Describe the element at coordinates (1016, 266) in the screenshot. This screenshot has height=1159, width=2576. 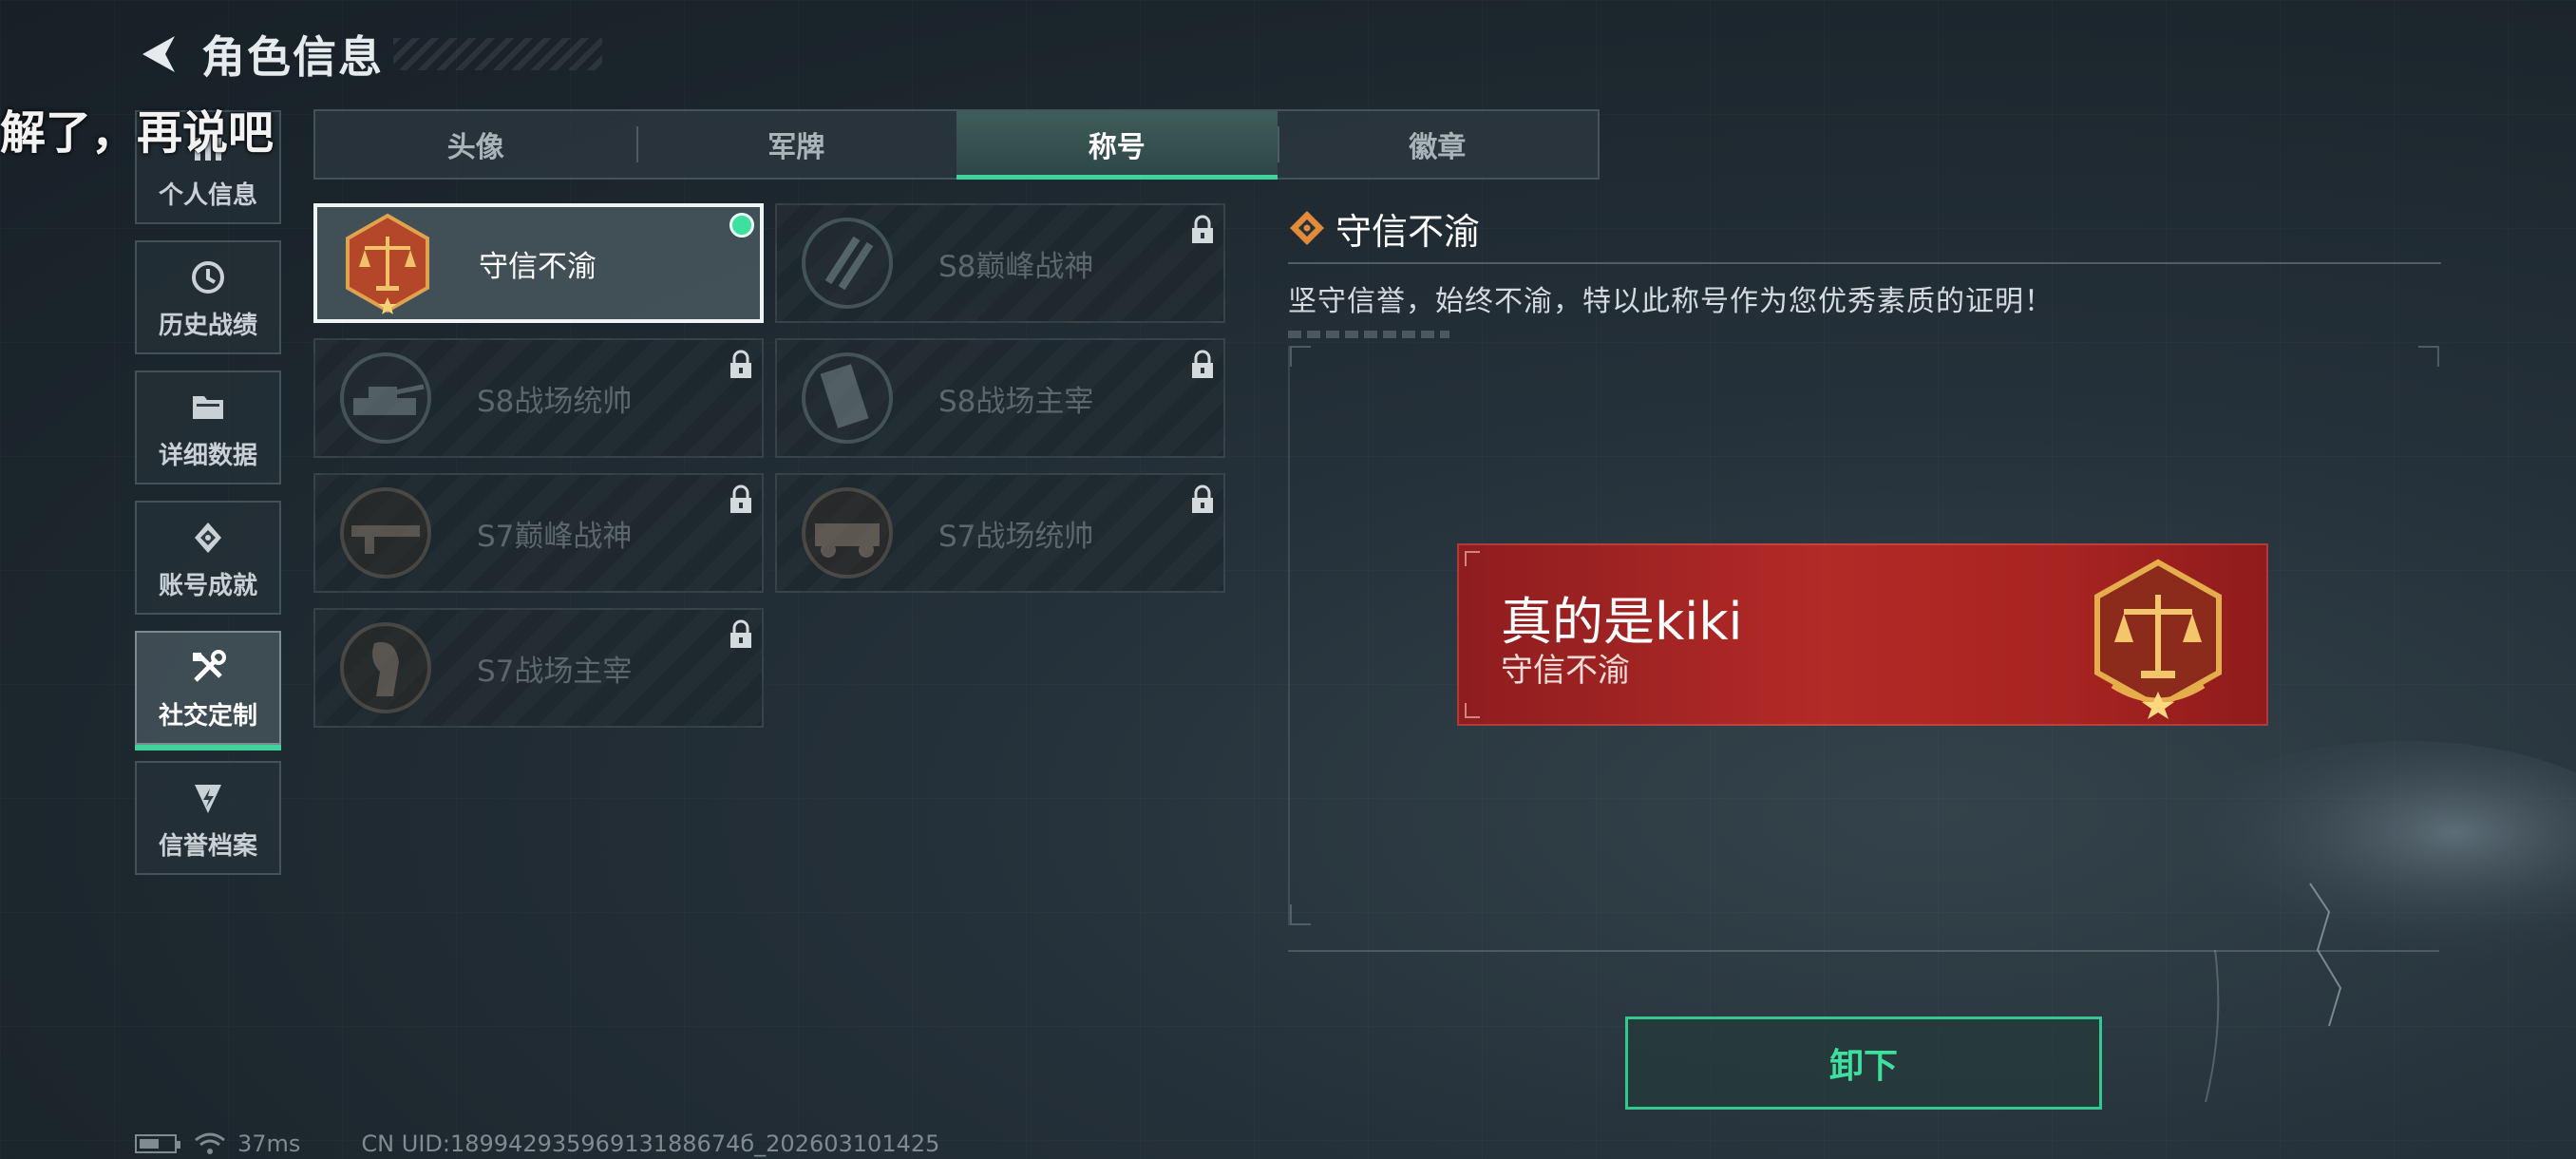
I see `title-card-label: S8巅峰战神` at that location.